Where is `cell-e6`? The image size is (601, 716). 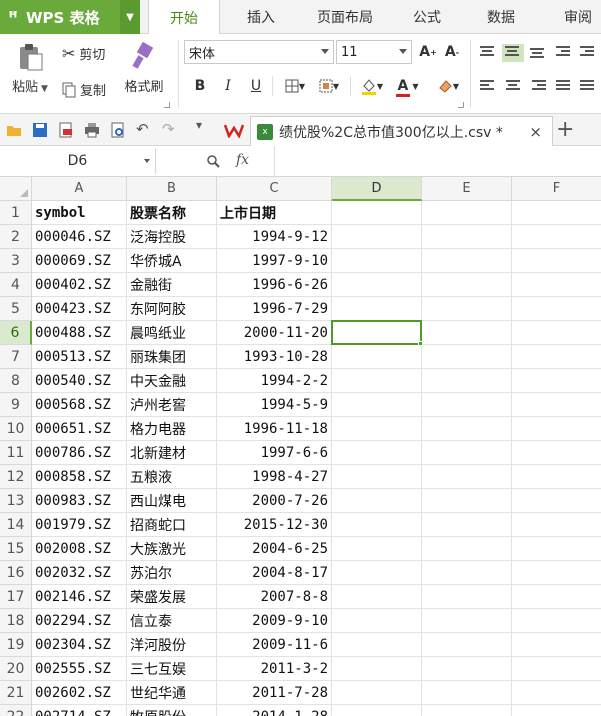
cell-e6 is located at coordinates (467, 333).